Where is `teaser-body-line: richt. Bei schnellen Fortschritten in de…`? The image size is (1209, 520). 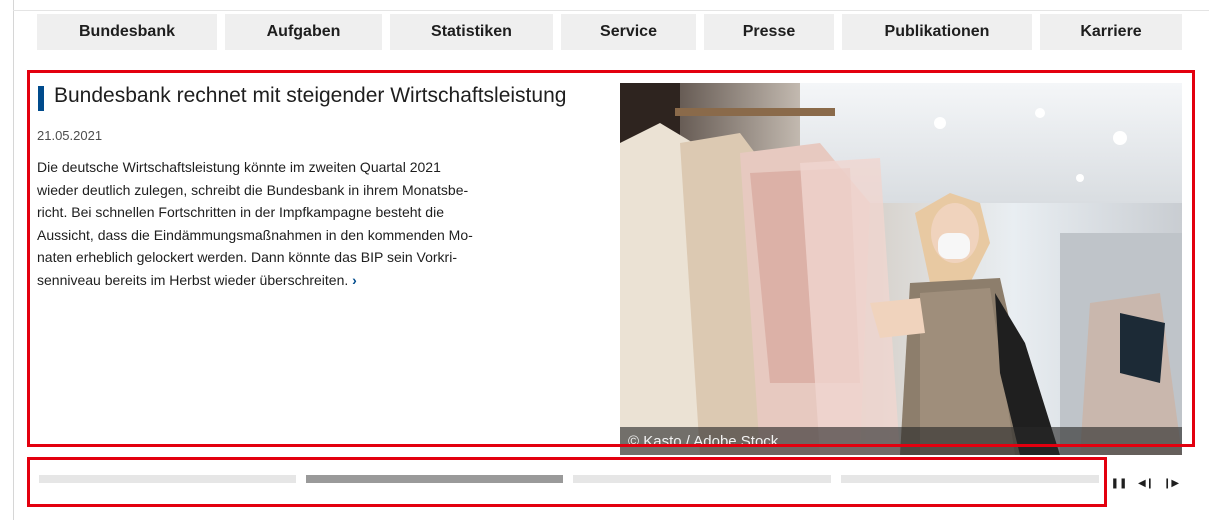
teaser-body-line: richt. Bei schnellen Fortschritten in de… is located at coordinates (240, 212).